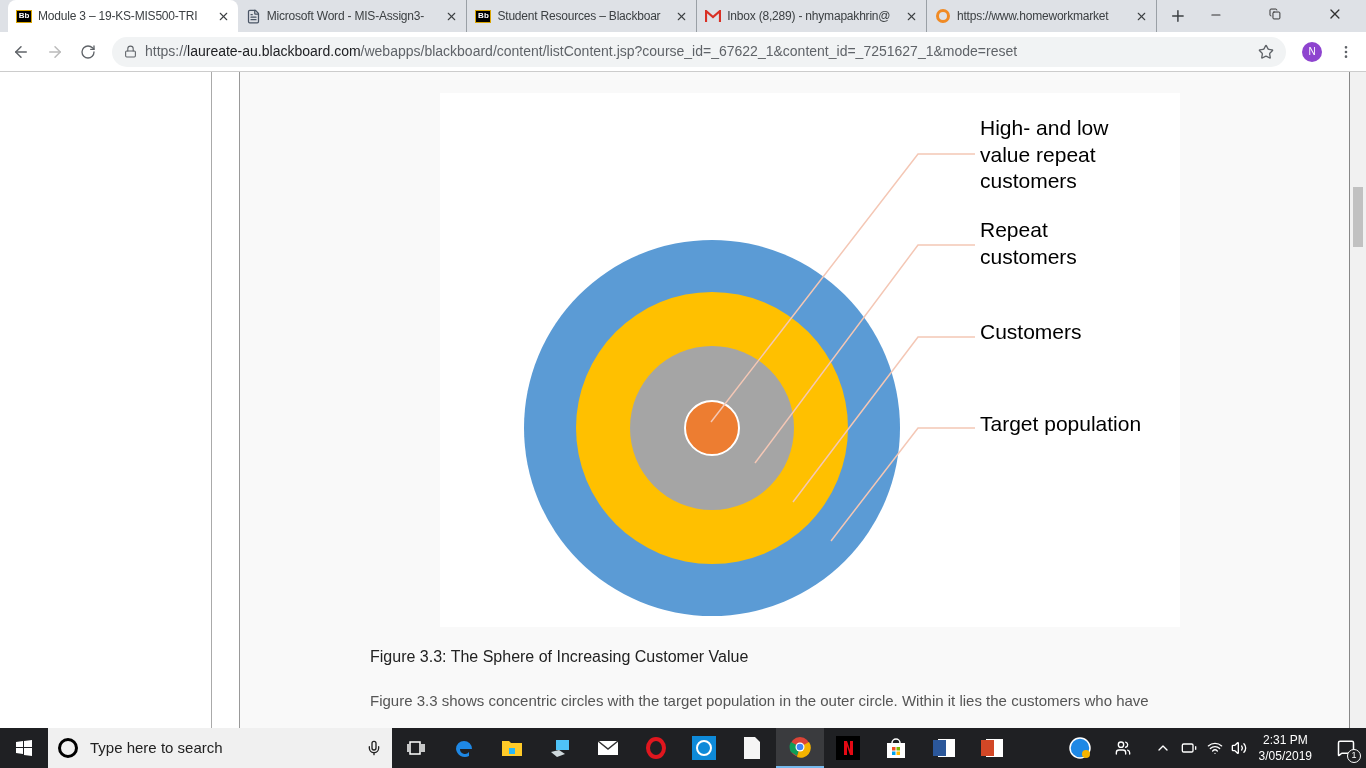 This screenshot has height=768, width=1366. I want to click on restore-icon, so click(1275, 14).